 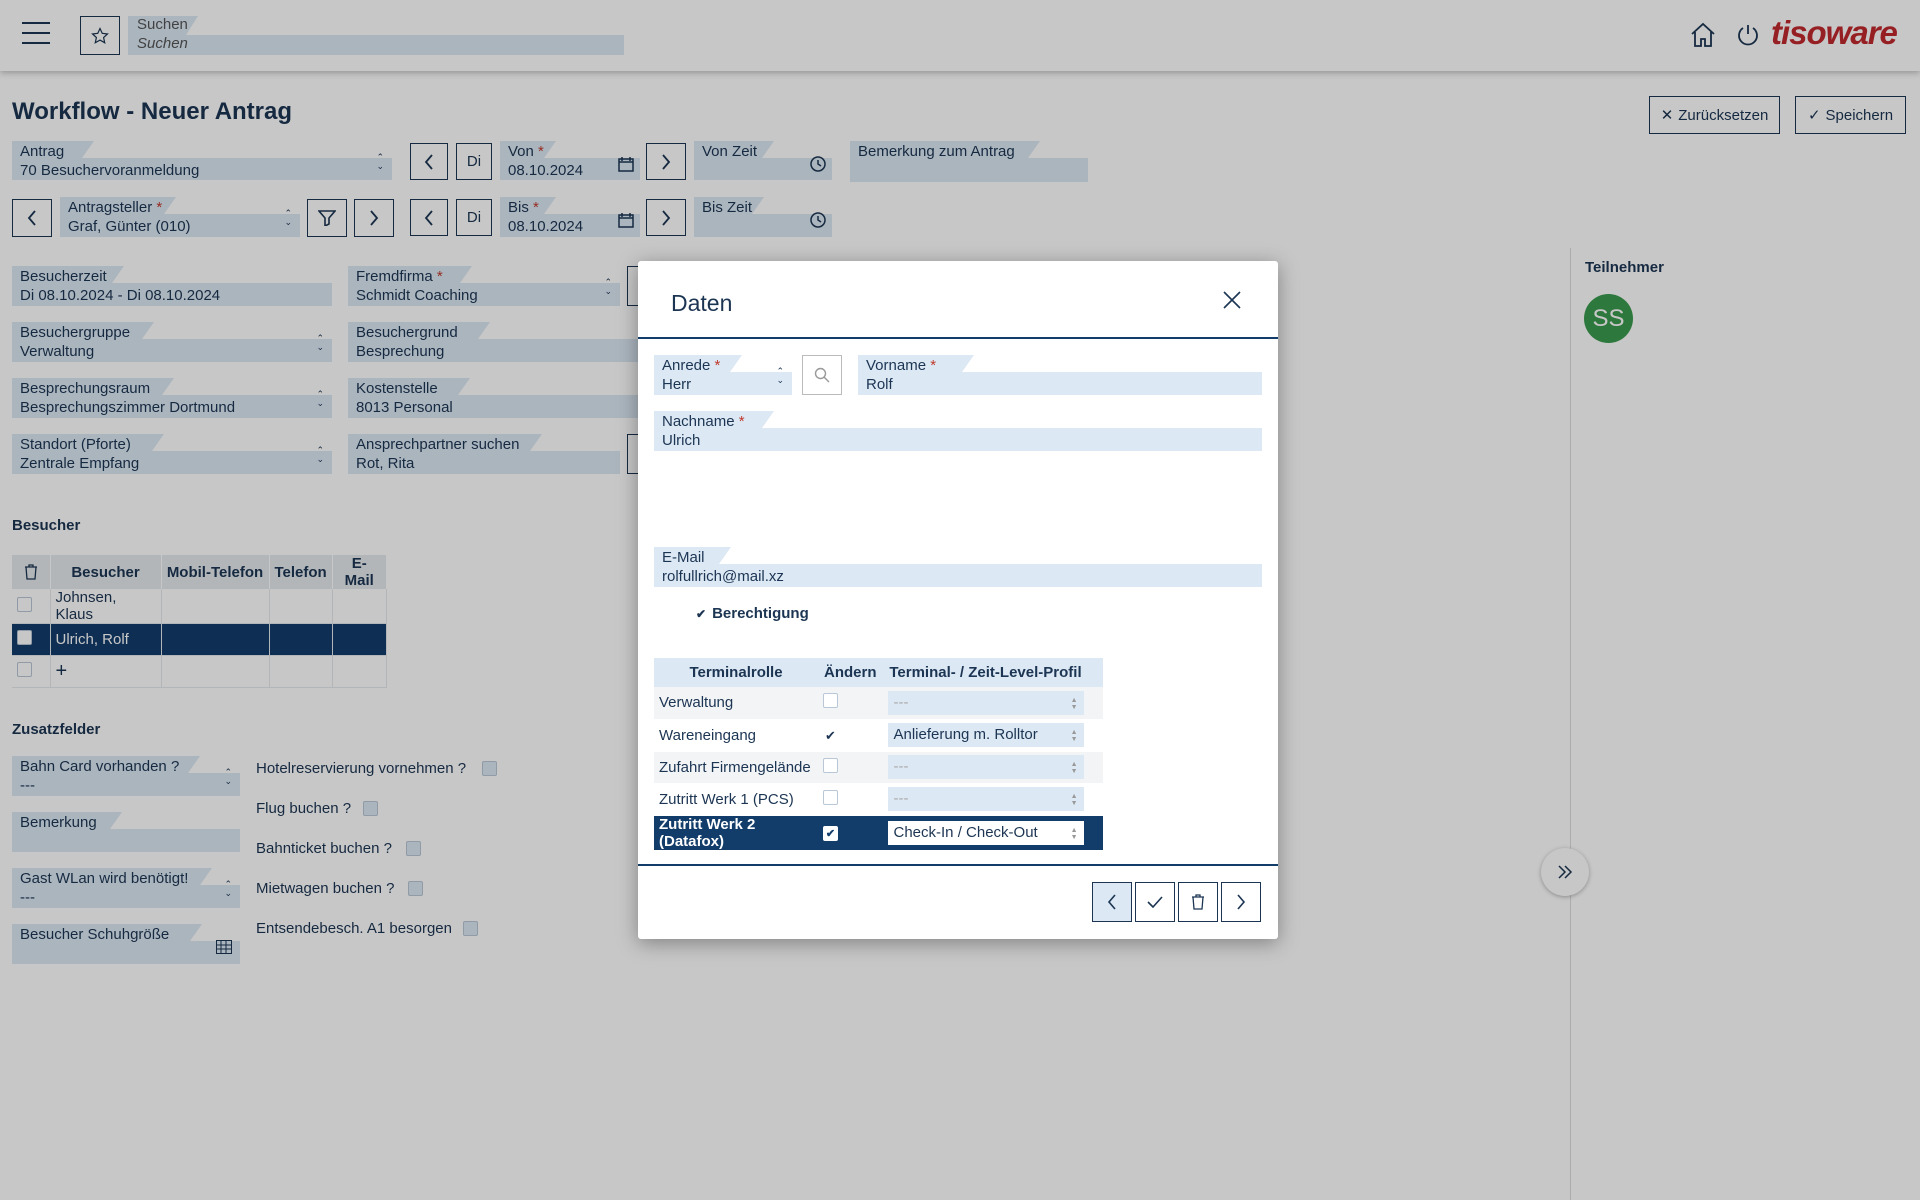 I want to click on chevron-right-icon, so click(x=1241, y=902).